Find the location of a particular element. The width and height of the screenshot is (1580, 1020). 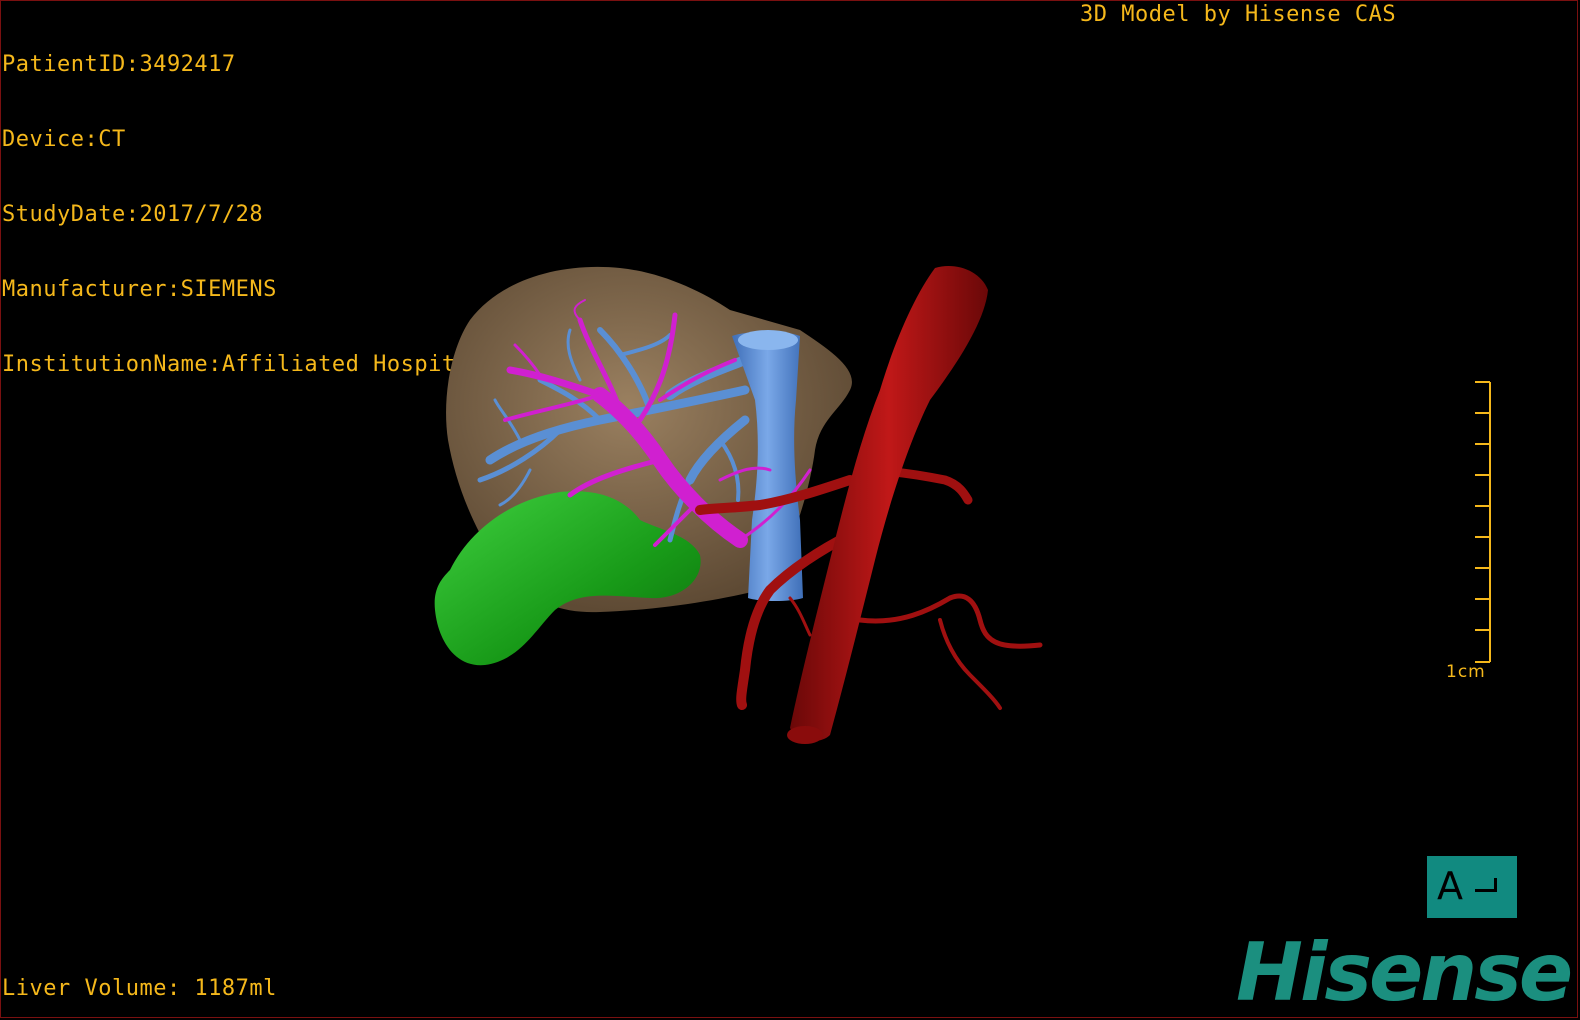

orientation-cube: A is located at coordinates (1472, 887).